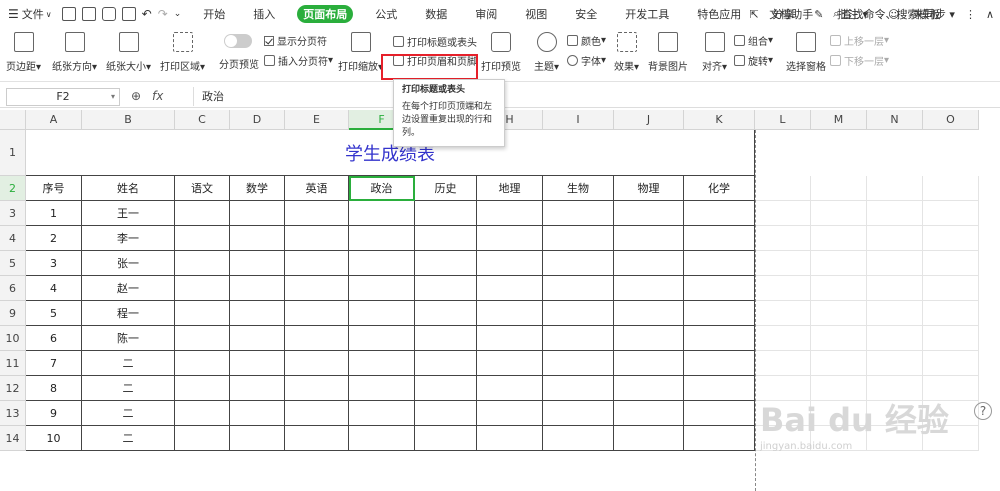  What do you see at coordinates (836, 14) in the screenshot?
I see `comment-button: ✎ 批注 ▾` at bounding box center [836, 14].